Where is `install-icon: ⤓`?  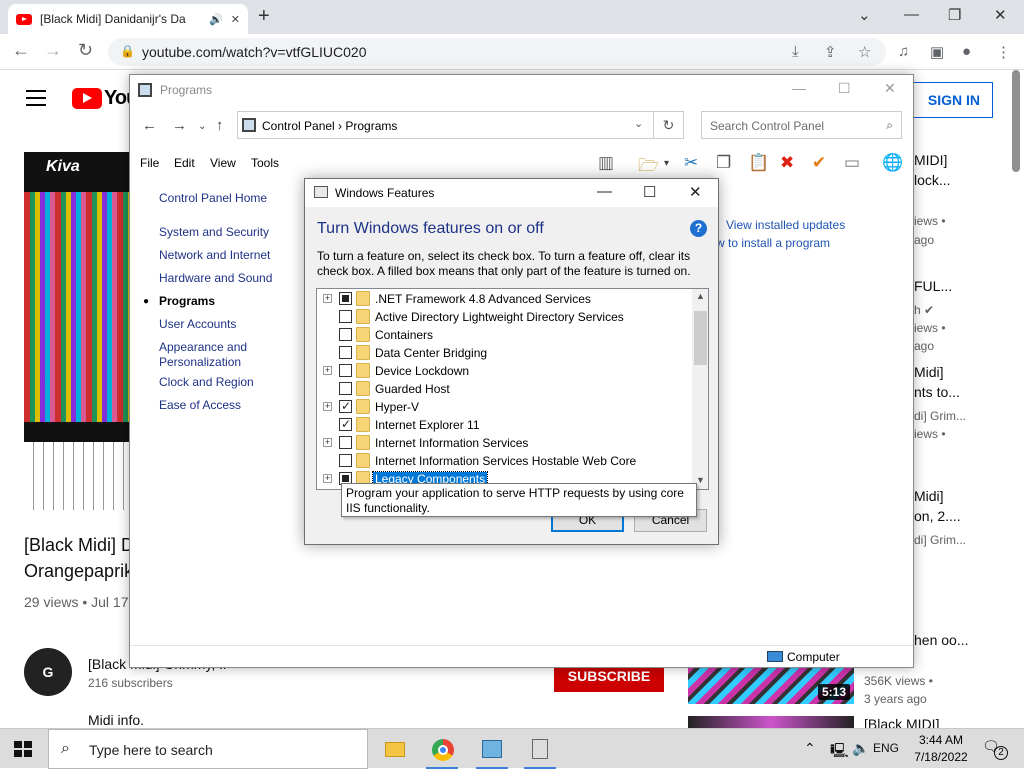
install-icon: ⤓ is located at coordinates (795, 51).